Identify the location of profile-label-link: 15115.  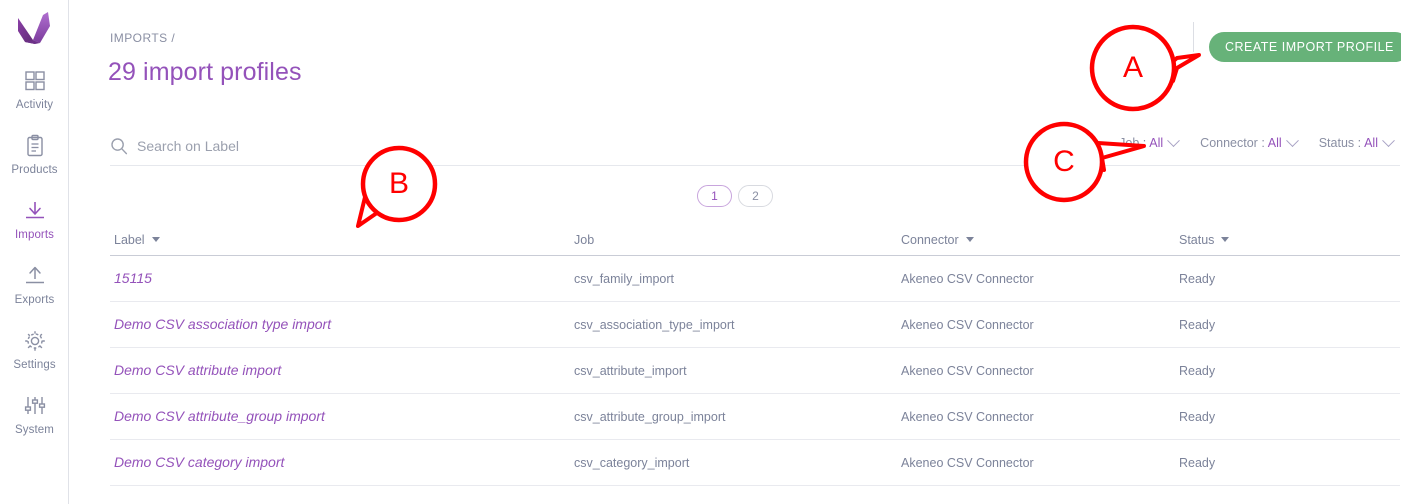
(133, 278).